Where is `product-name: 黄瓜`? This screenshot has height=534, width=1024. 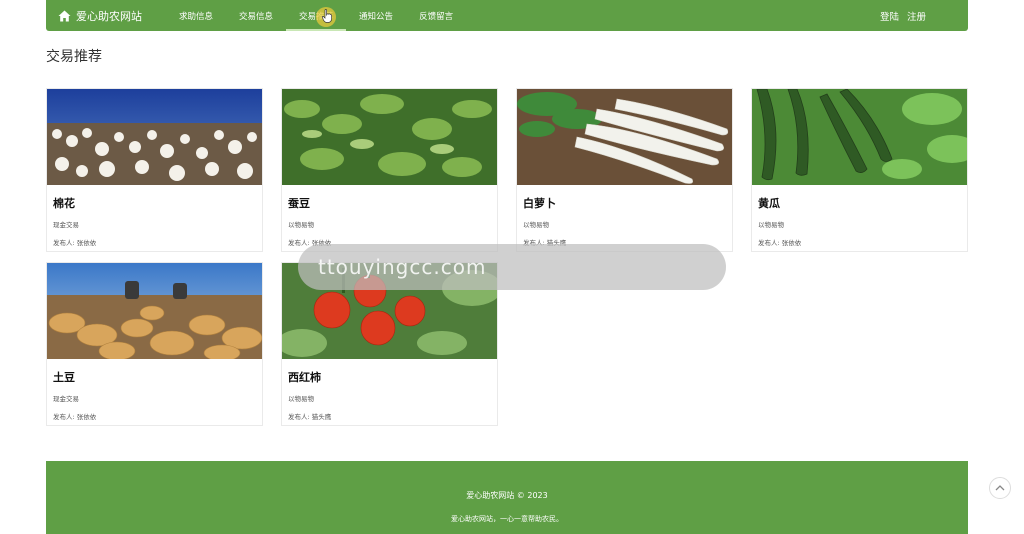 product-name: 黄瓜 is located at coordinates (769, 203).